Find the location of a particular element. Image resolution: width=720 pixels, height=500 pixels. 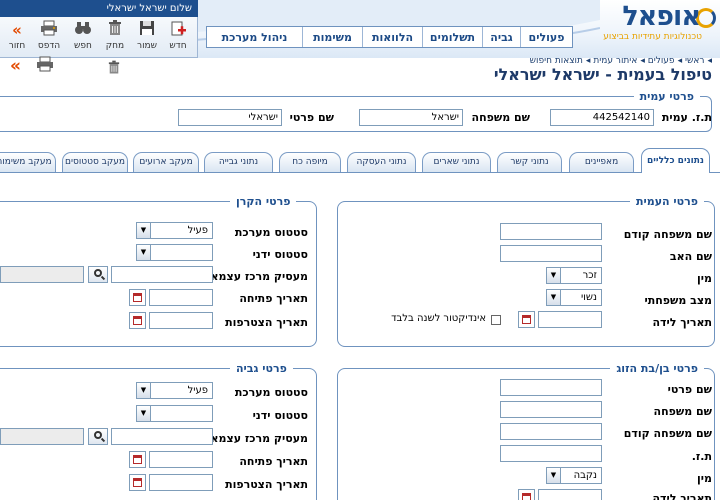

tab-event-tracking: מעקב ארועים is located at coordinates (166, 162).